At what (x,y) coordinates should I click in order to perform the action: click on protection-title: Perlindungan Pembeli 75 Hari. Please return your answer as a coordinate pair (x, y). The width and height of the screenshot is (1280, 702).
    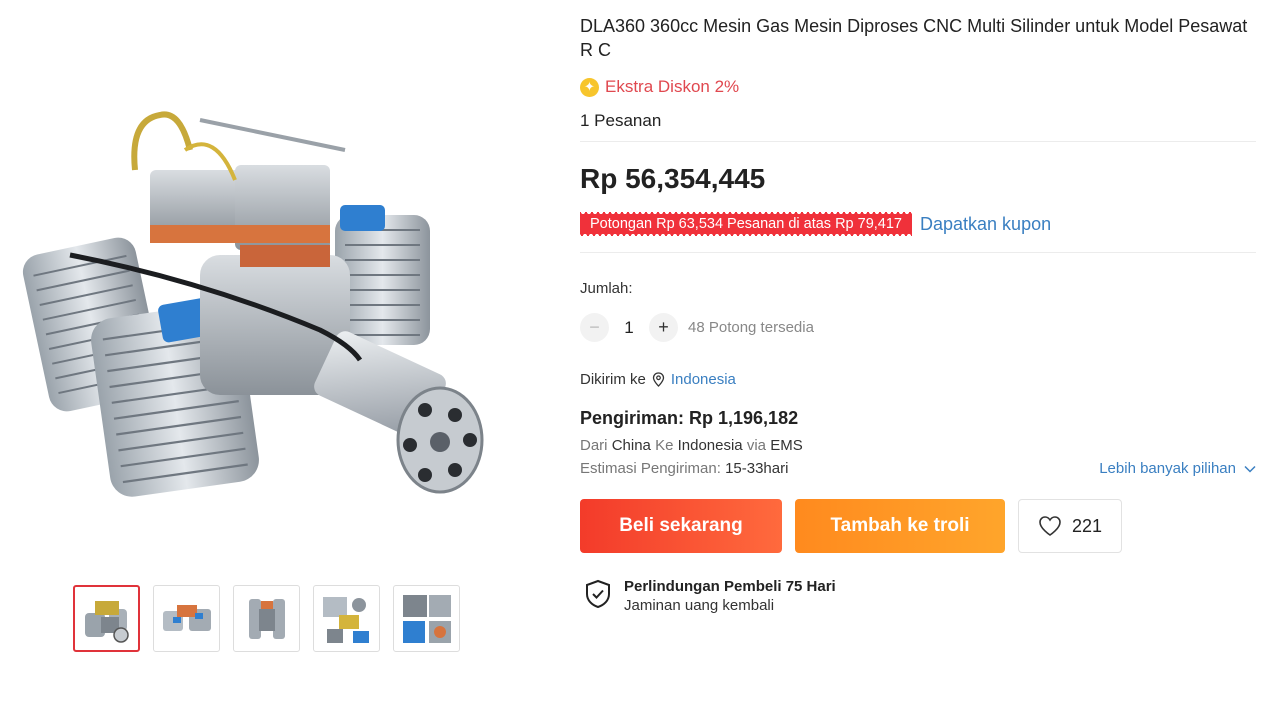
    Looking at the image, I should click on (730, 586).